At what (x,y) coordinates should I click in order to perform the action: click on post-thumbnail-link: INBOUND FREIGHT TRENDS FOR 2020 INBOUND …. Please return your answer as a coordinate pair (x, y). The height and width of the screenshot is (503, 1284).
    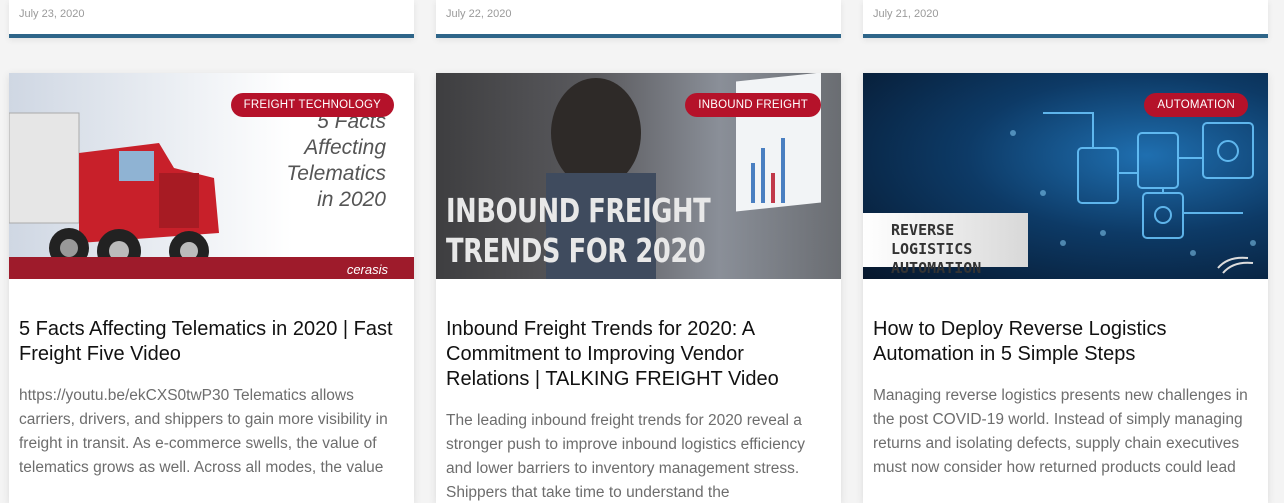
    Looking at the image, I should click on (638, 176).